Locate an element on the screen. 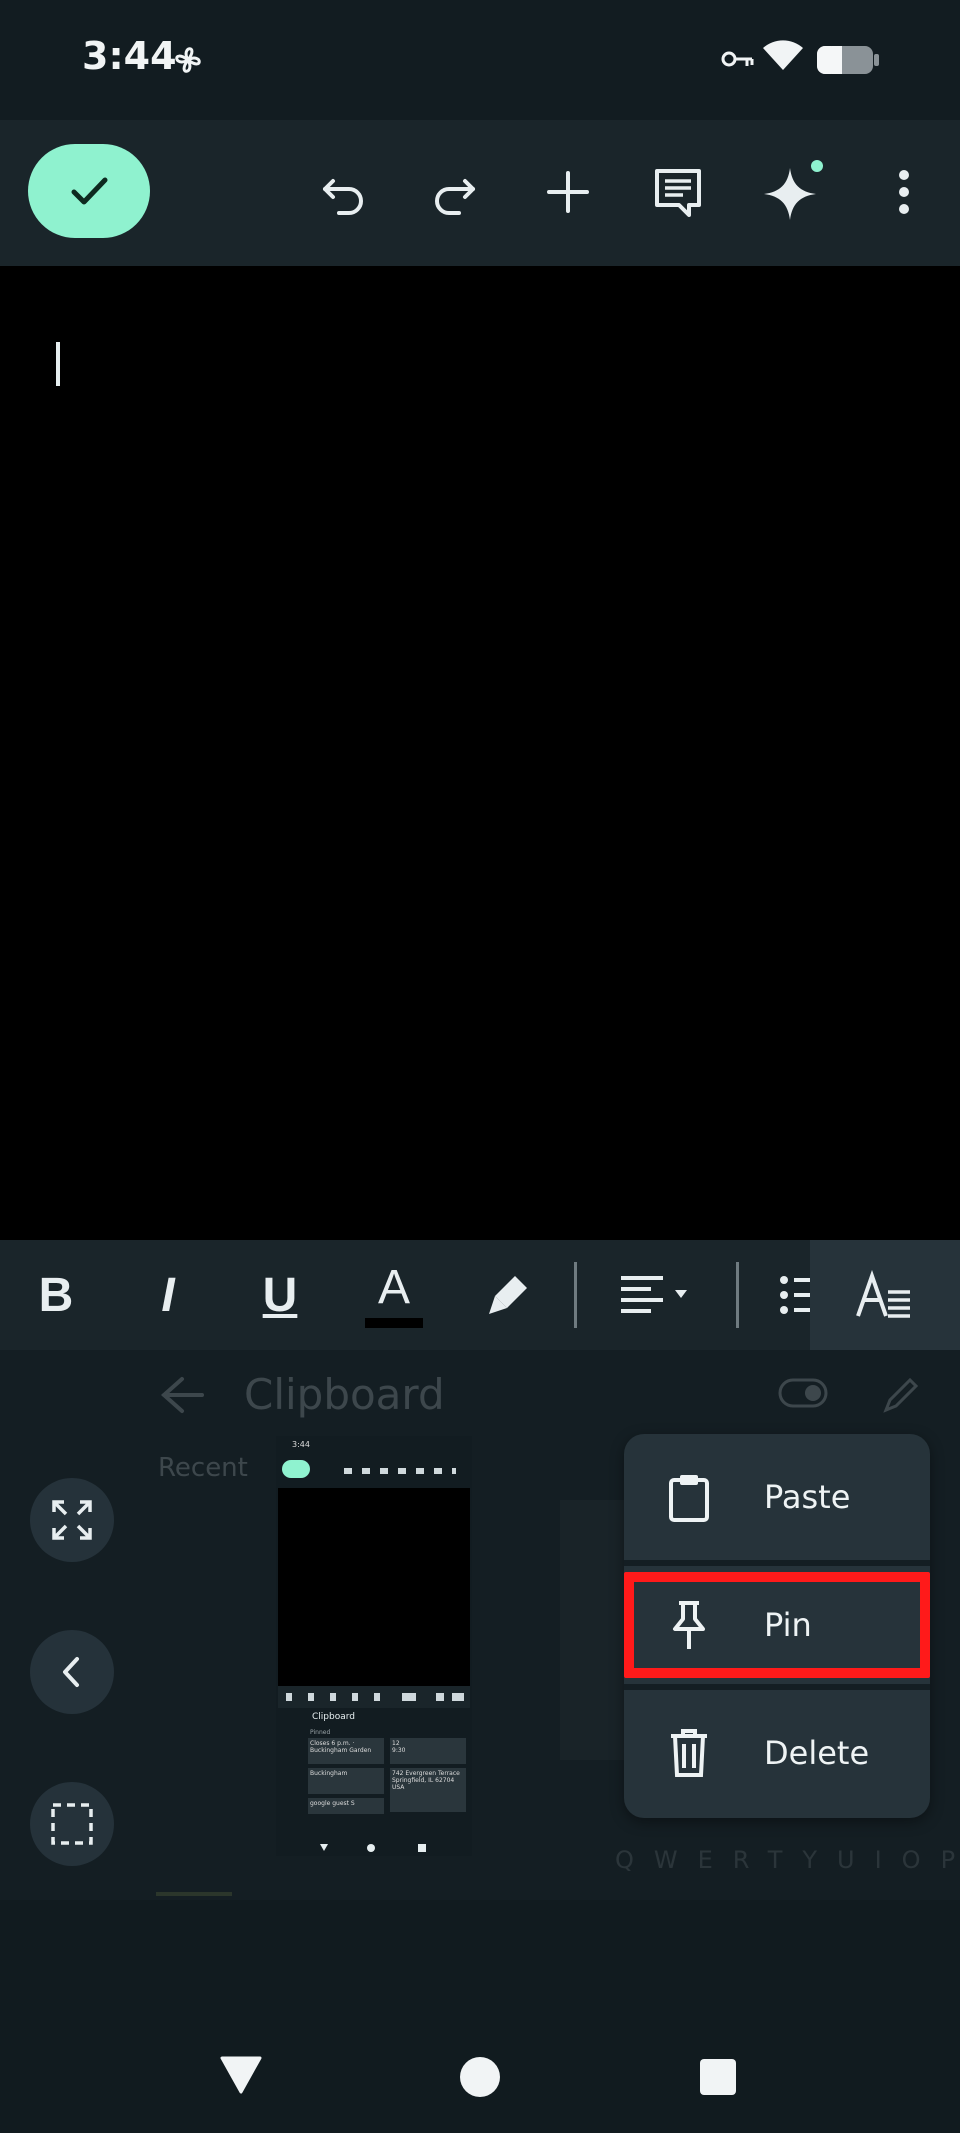  trash-icon is located at coordinates (689, 1753).